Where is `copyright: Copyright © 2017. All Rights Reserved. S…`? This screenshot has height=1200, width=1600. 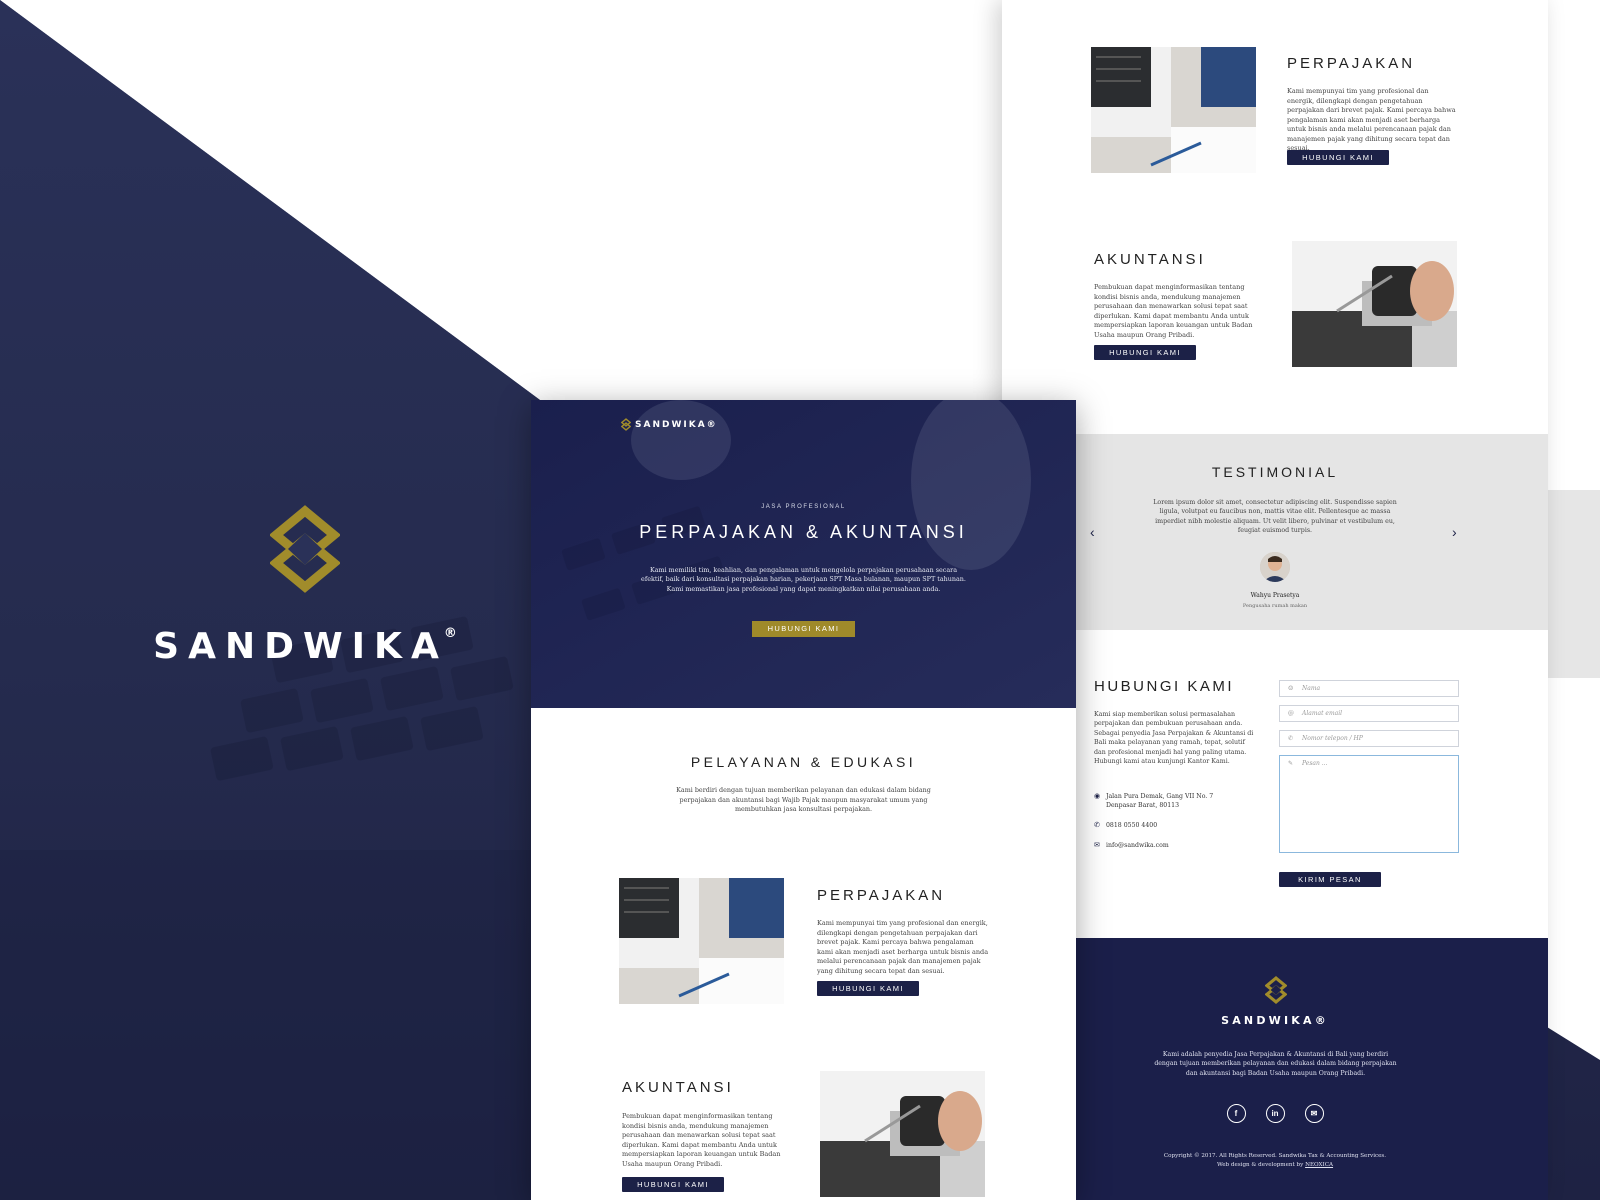 copyright: Copyright © 2017. All Rights Reserved. S… is located at coordinates (1275, 1161).